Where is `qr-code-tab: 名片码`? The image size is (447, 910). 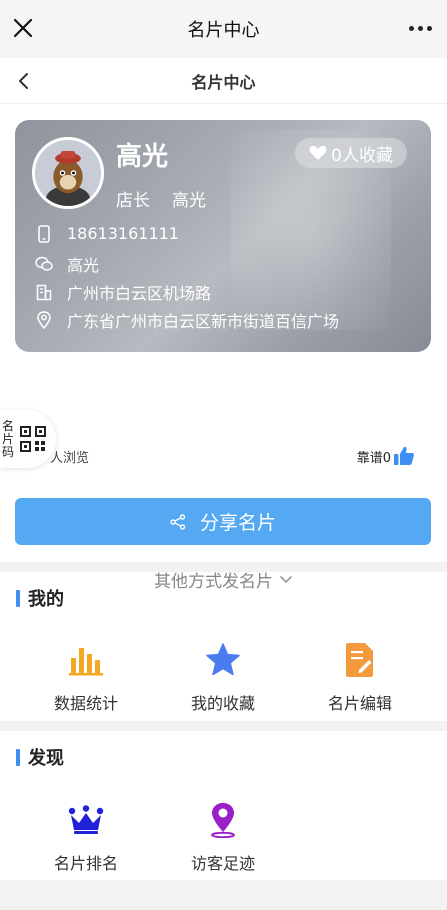
qr-code-tab: 名片码 is located at coordinates (28, 439).